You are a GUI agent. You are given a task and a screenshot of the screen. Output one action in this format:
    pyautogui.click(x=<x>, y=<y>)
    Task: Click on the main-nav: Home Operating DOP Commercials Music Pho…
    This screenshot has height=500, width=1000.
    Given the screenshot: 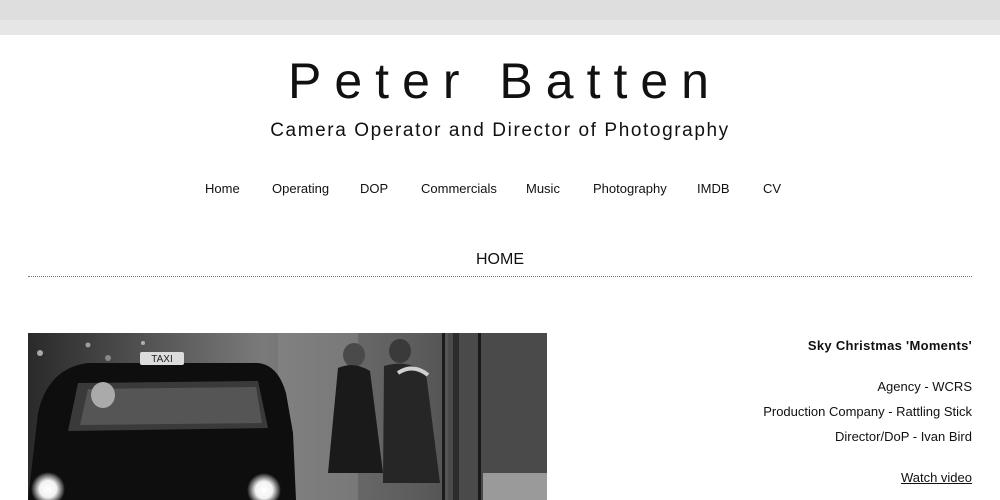 What is the action you would take?
    pyautogui.click(x=500, y=191)
    